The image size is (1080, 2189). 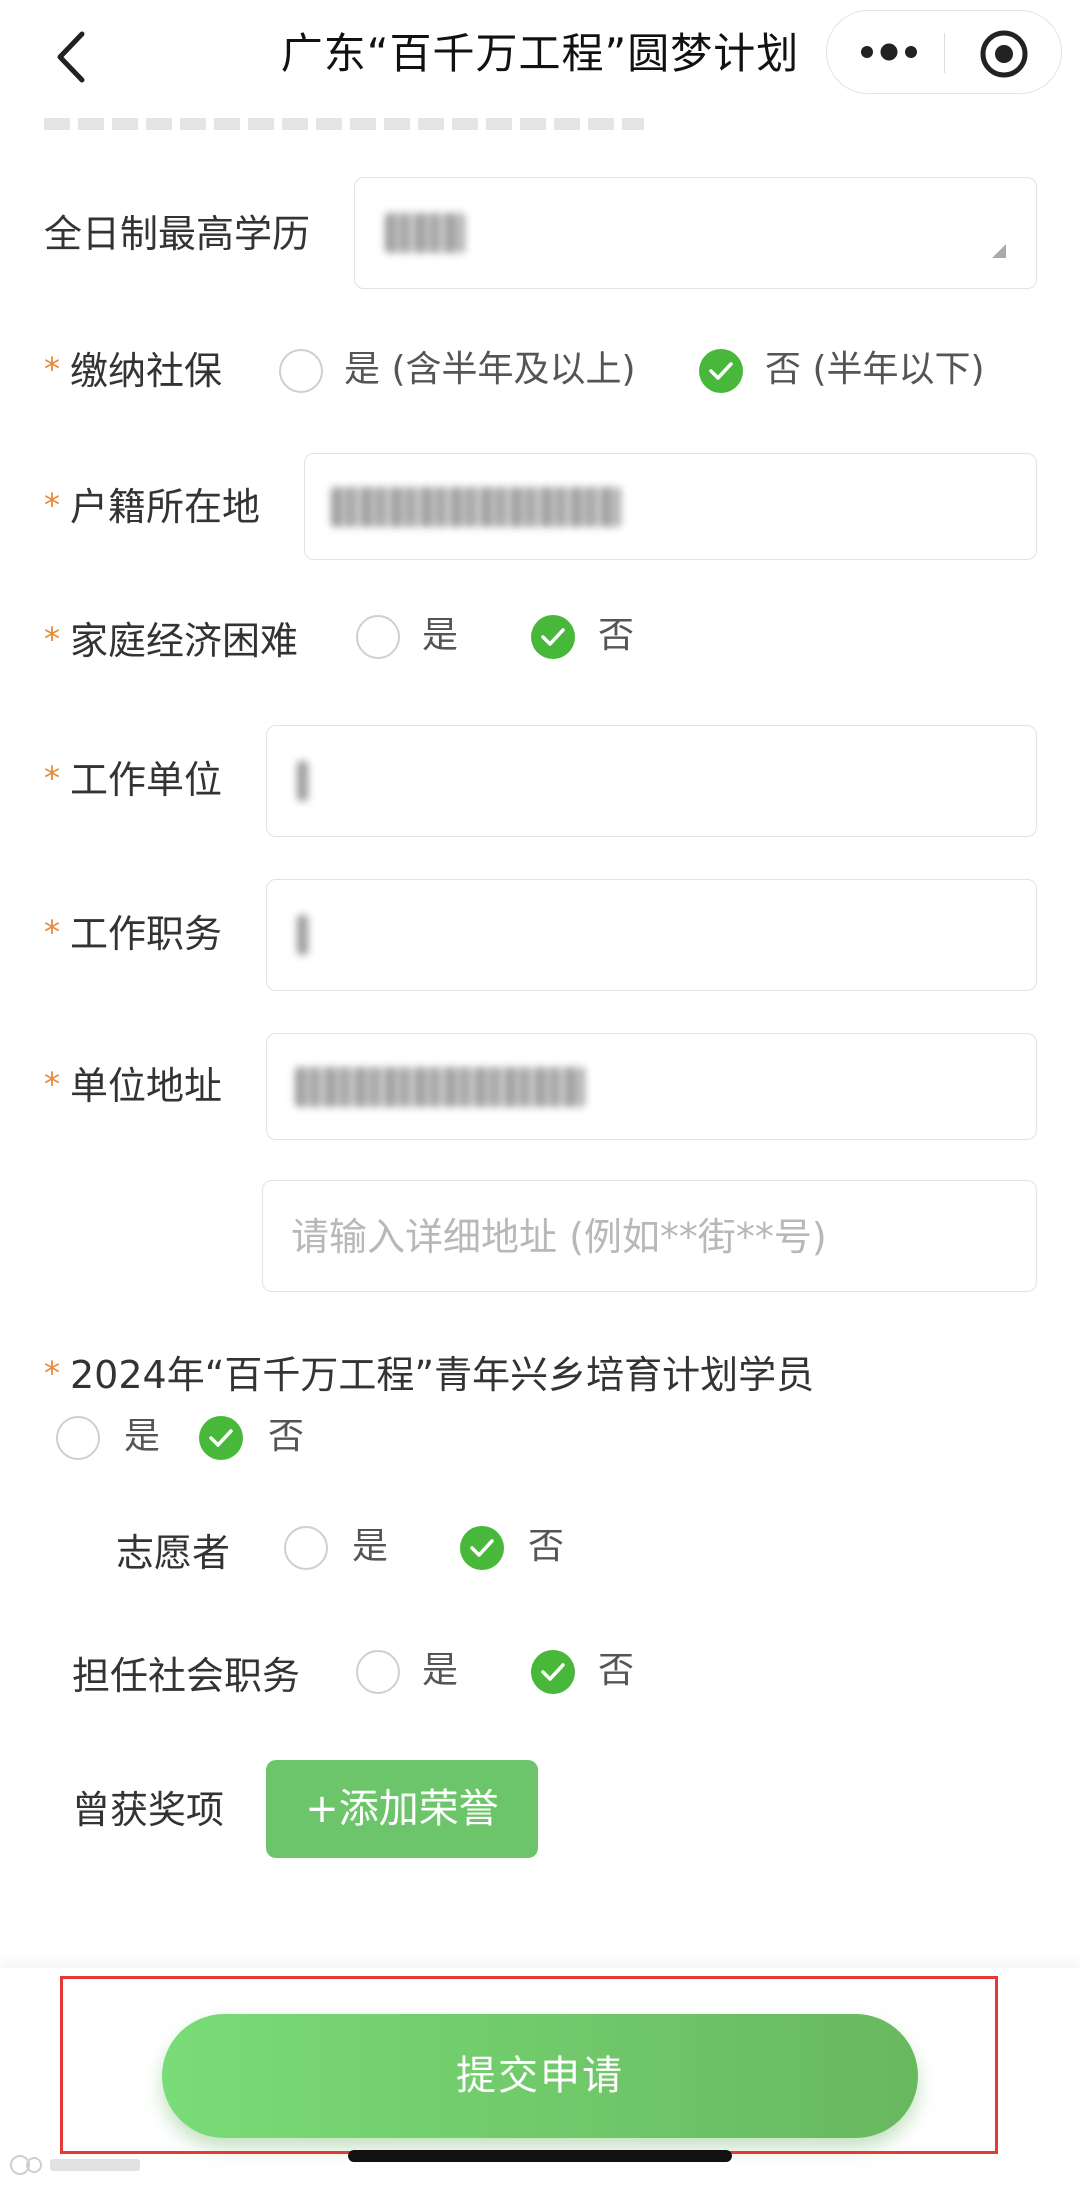 I want to click on household-field, so click(x=670, y=506).